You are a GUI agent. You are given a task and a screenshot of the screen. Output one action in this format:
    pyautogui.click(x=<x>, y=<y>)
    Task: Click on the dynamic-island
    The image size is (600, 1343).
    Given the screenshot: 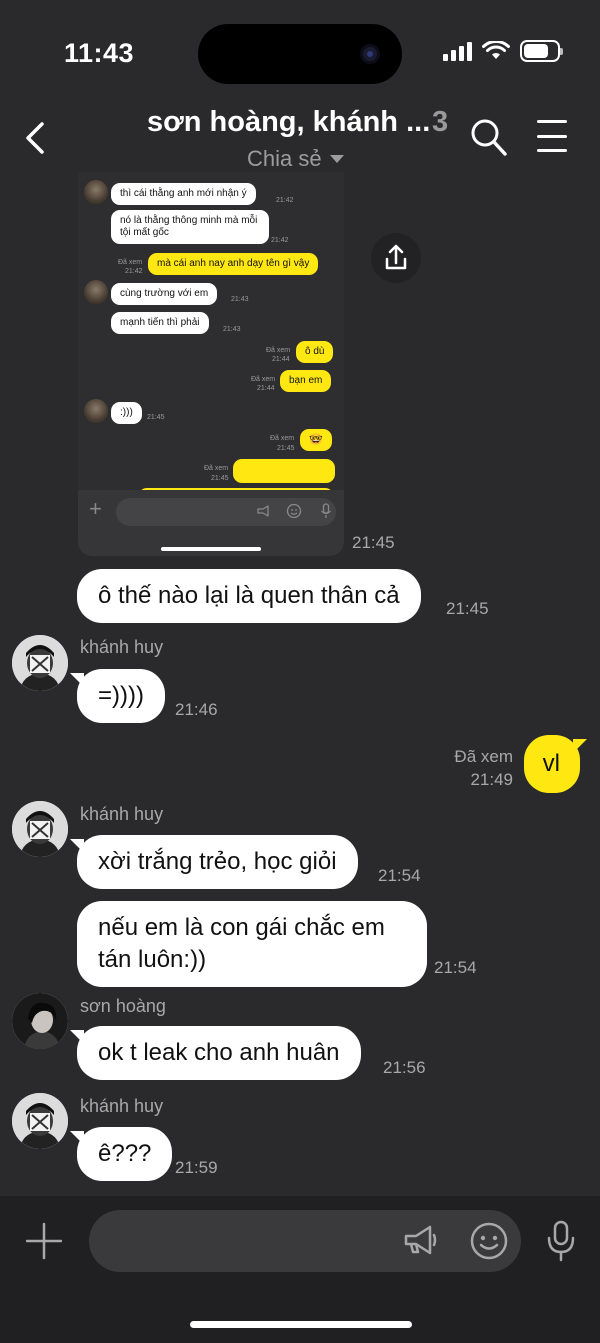 What is the action you would take?
    pyautogui.click(x=300, y=54)
    